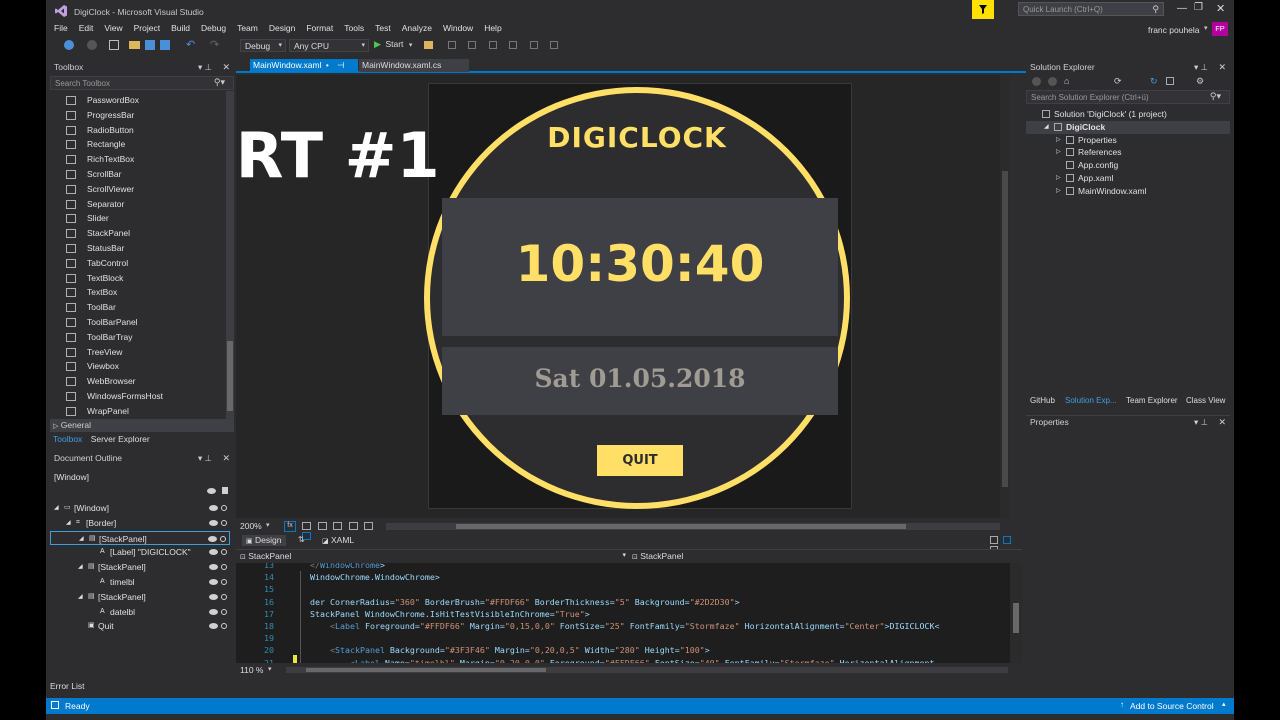 The width and height of the screenshot is (1280, 720). Describe the element at coordinates (140, 582) in the screenshot. I see `outline-row: Atimelbl` at that location.